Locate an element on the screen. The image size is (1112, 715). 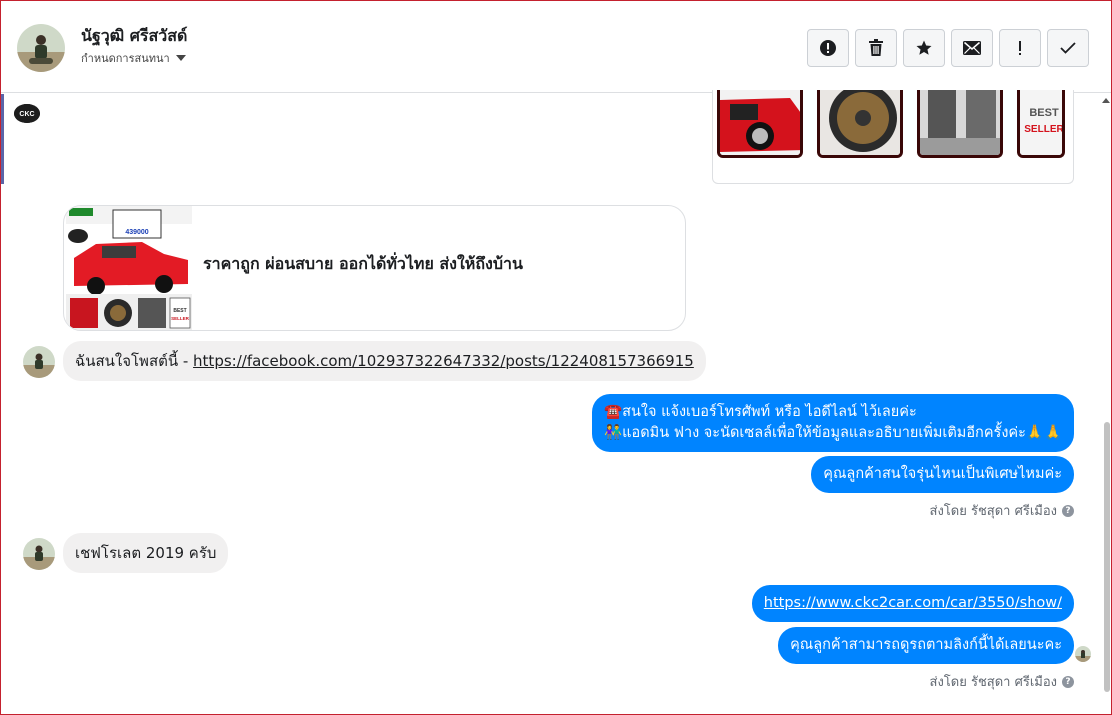
car-link: https://www.ckc2car.com/car/3550/show/ is located at coordinates (913, 603).